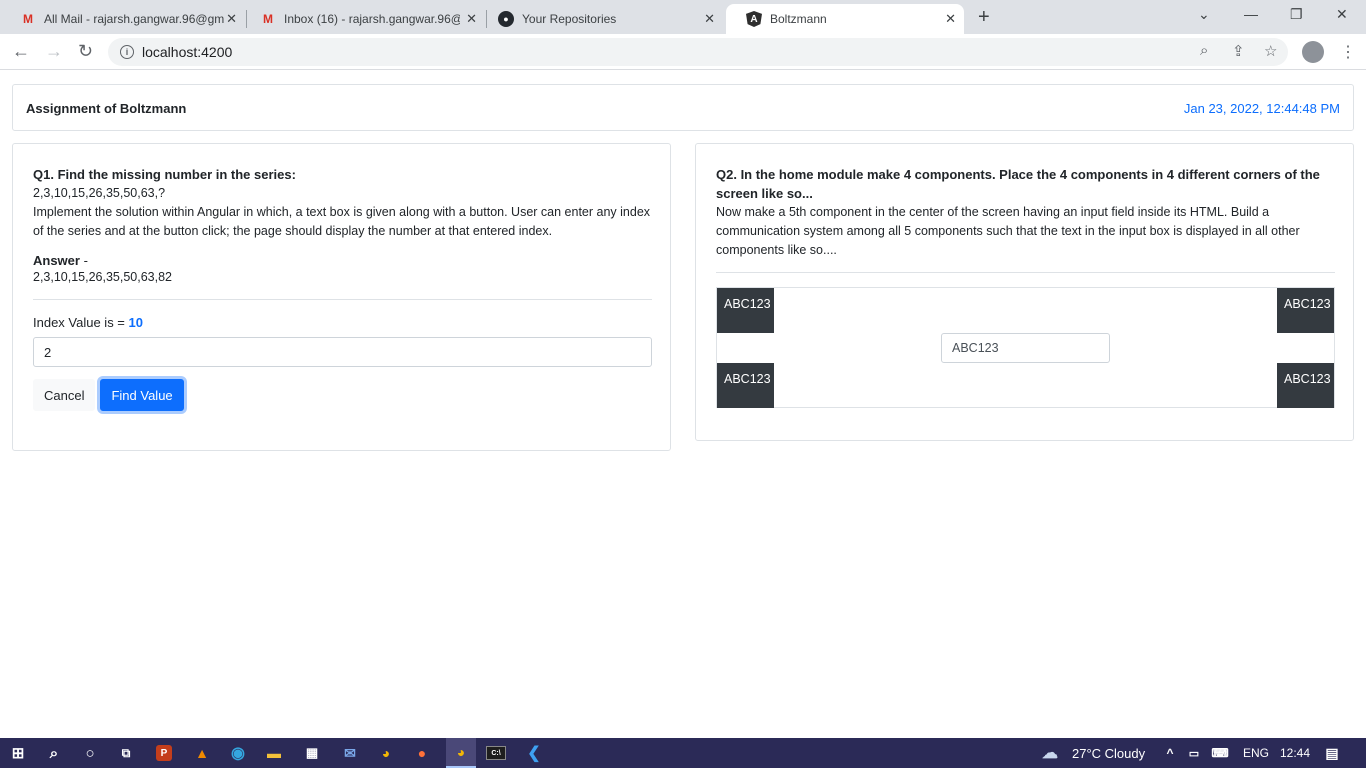  What do you see at coordinates (350, 753) in the screenshot?
I see `mail-icon: ✉` at bounding box center [350, 753].